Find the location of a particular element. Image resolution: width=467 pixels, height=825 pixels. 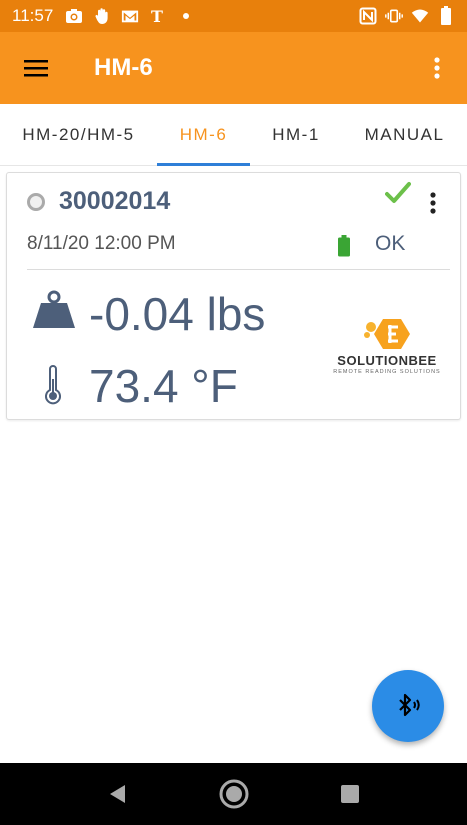

notification-dot-icon is located at coordinates (186, 16).